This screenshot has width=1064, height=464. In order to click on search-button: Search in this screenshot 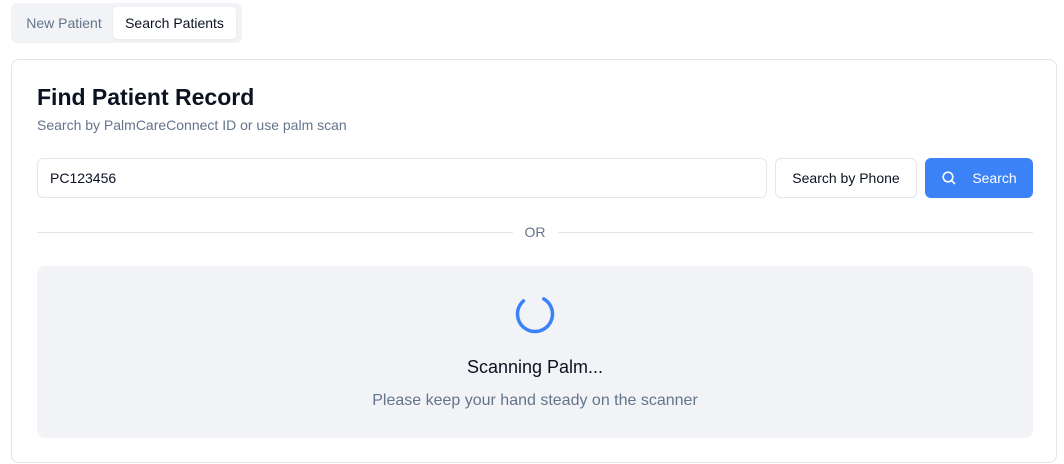, I will do `click(979, 178)`.